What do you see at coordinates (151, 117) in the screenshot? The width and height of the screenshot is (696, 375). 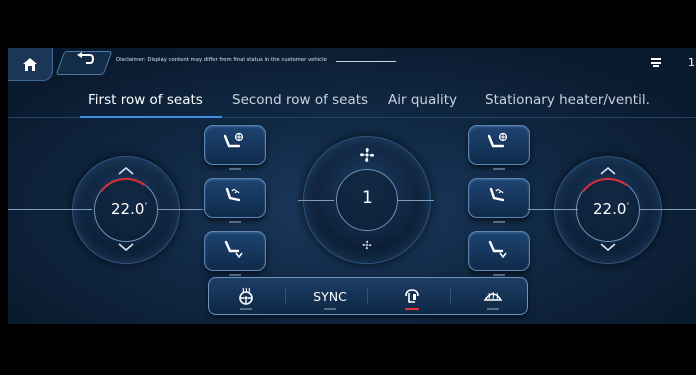 I see `active-tab-indicator` at bounding box center [151, 117].